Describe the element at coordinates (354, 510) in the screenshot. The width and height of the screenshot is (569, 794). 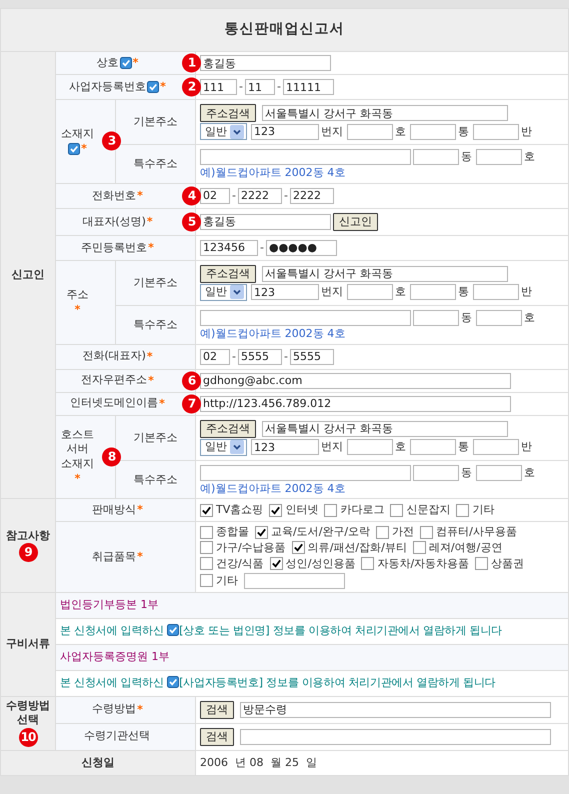
I see `checkbox: 카다로그` at that location.